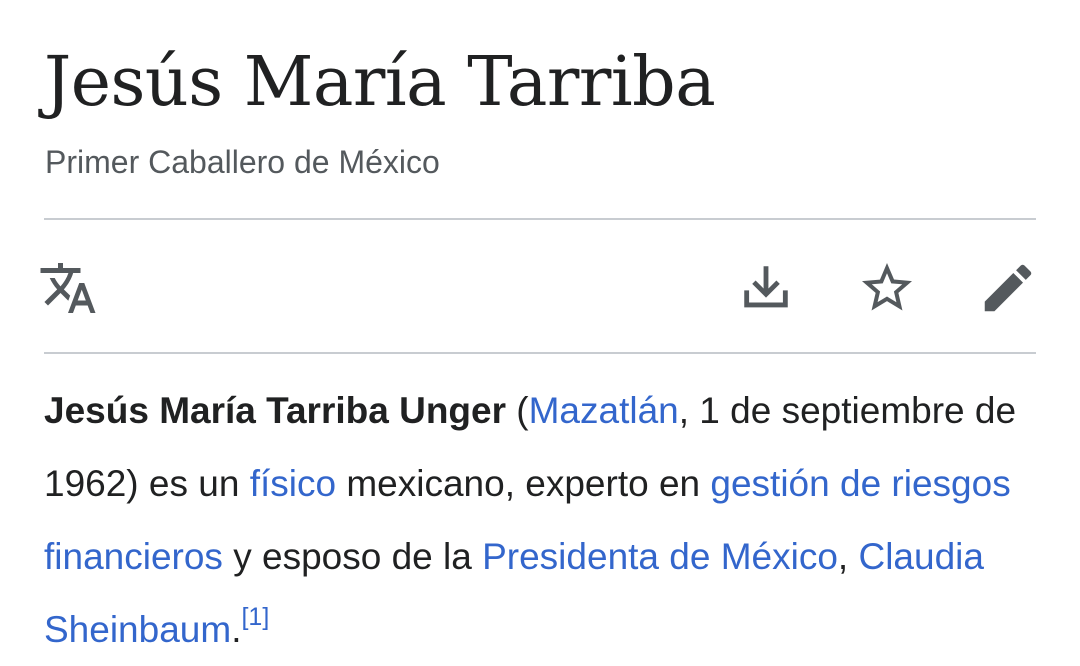 This screenshot has width=1080, height=666. What do you see at coordinates (293, 483) in the screenshot?
I see `link-profession: físico` at bounding box center [293, 483].